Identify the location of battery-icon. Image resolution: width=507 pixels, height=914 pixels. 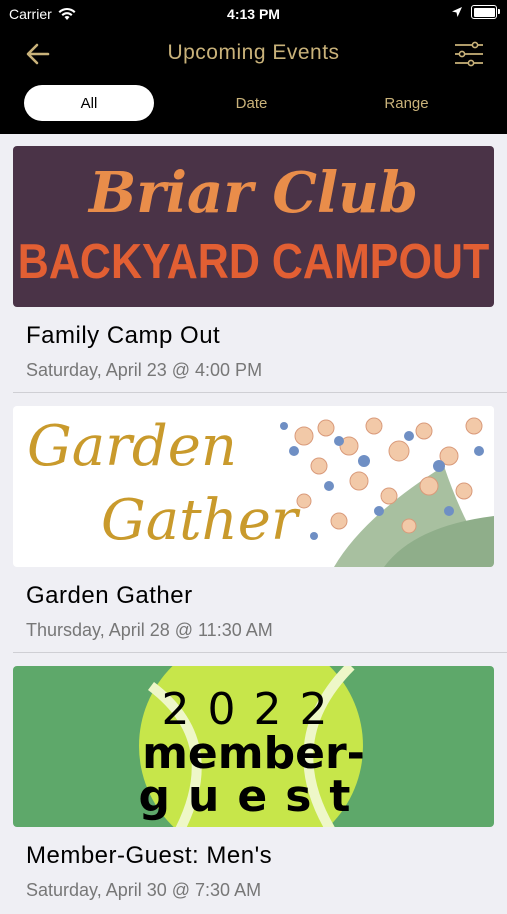
(485, 12).